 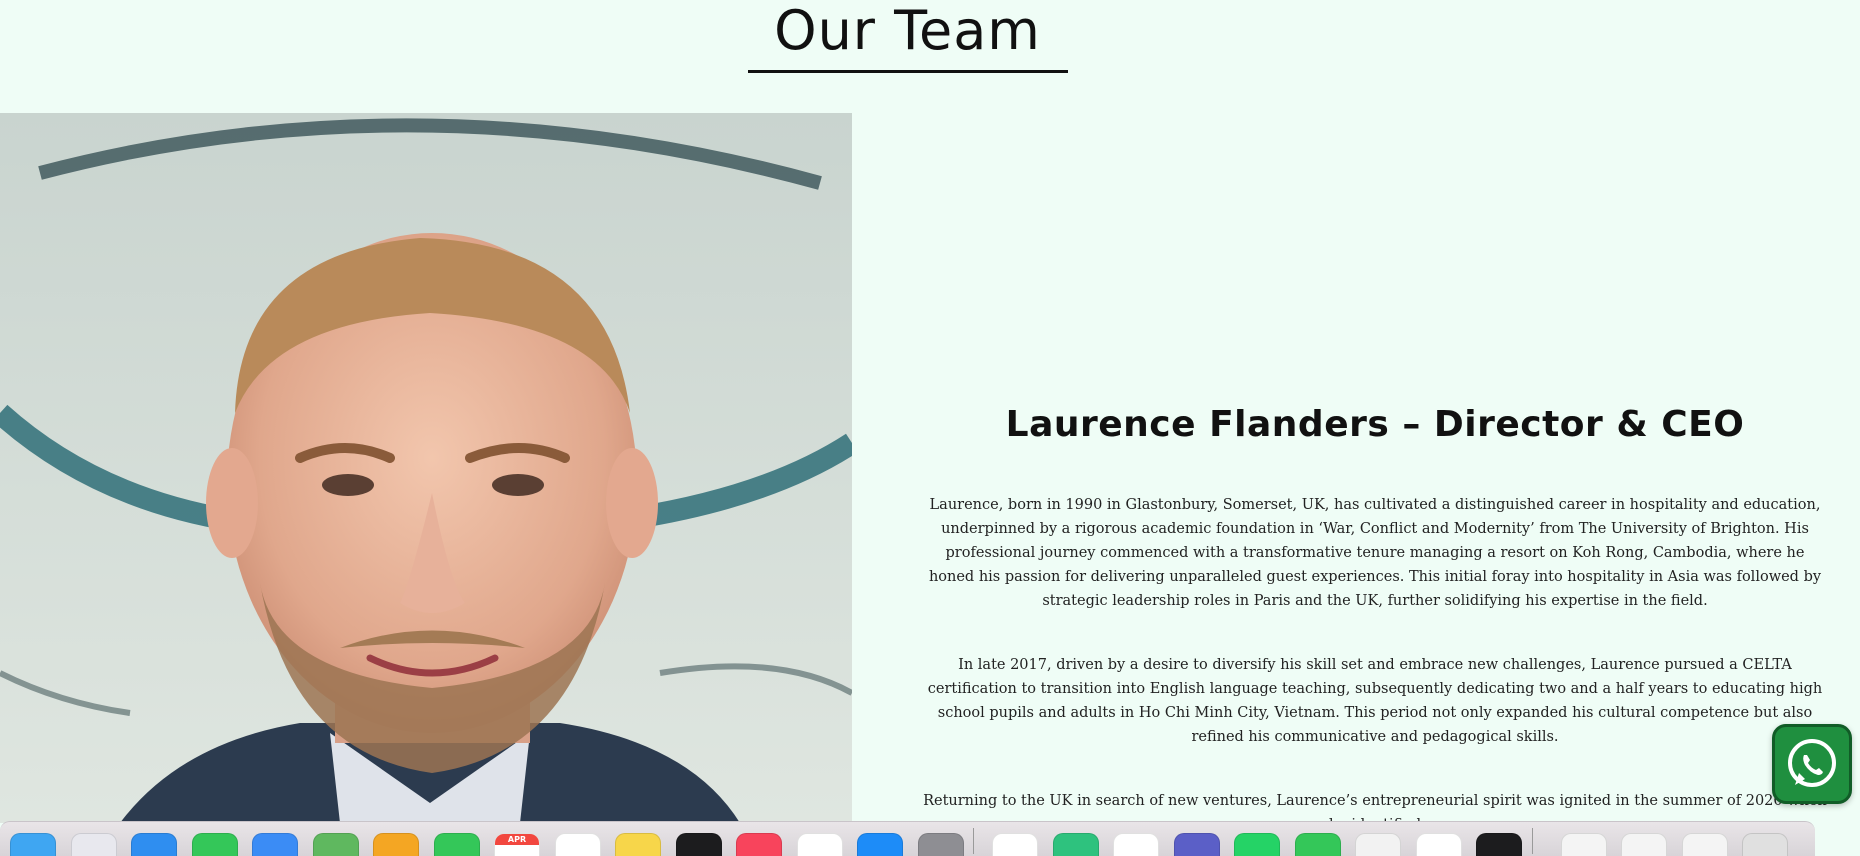 I want to click on calendar-month-label: APR, so click(x=517, y=839).